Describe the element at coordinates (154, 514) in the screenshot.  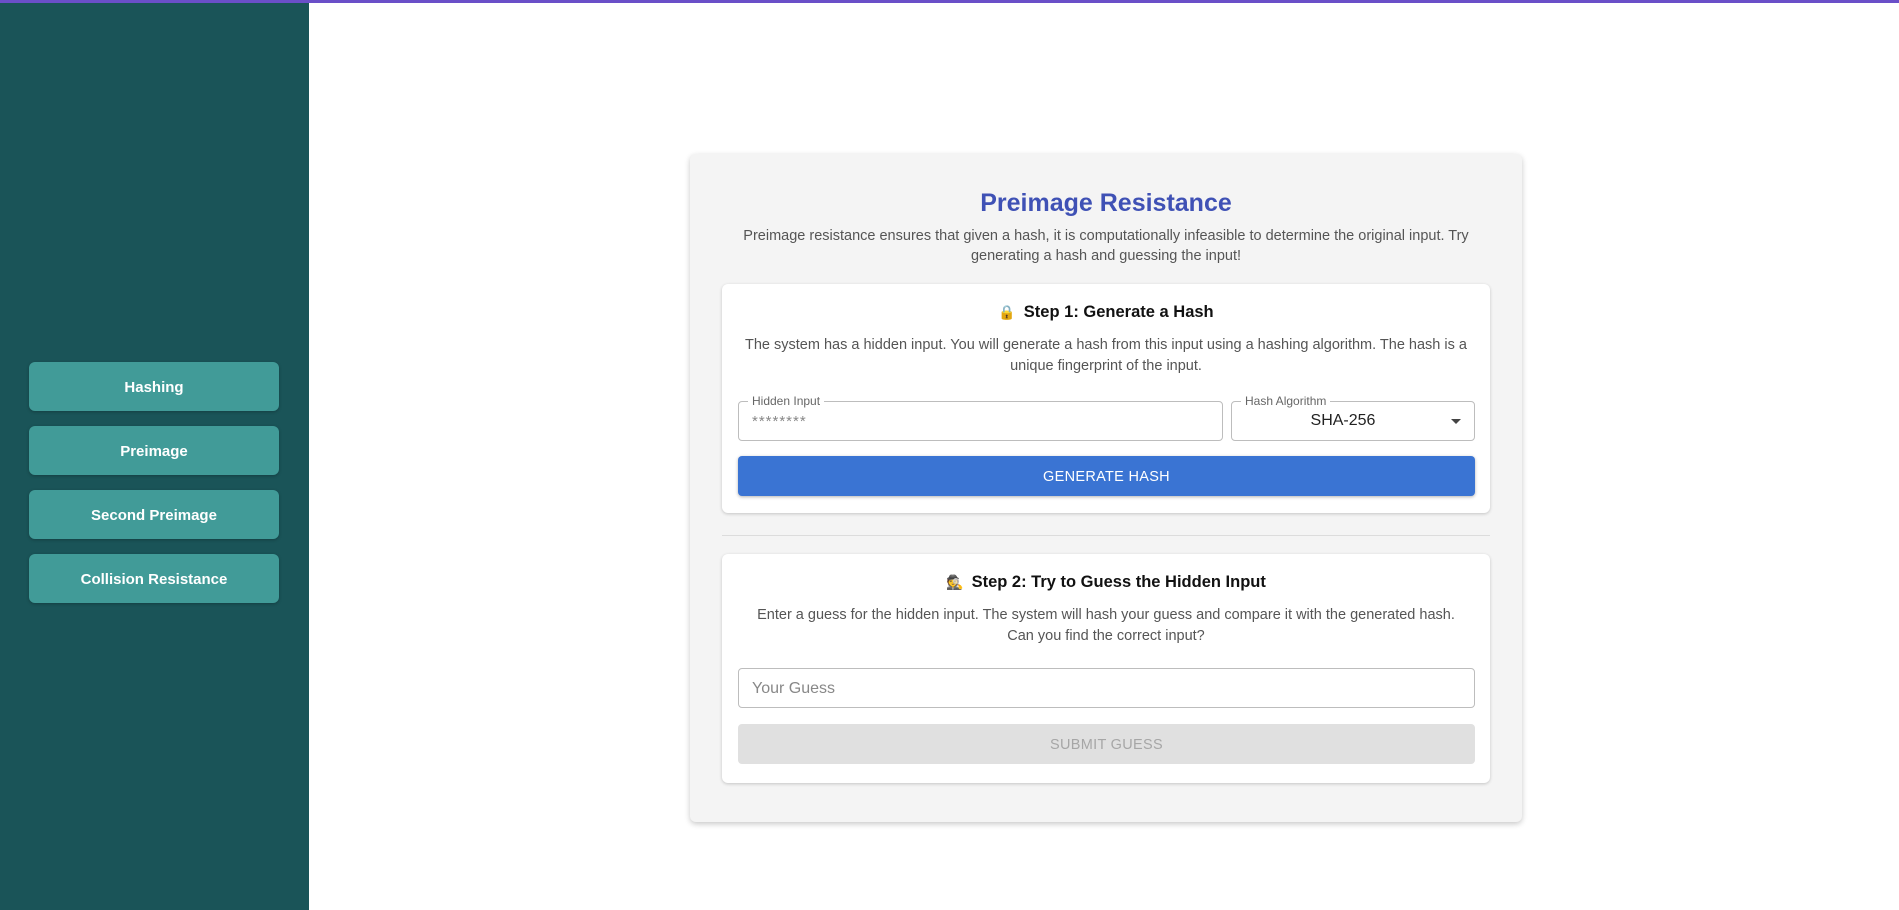
I see `nav-button-second-preimage: Second Preimage` at that location.